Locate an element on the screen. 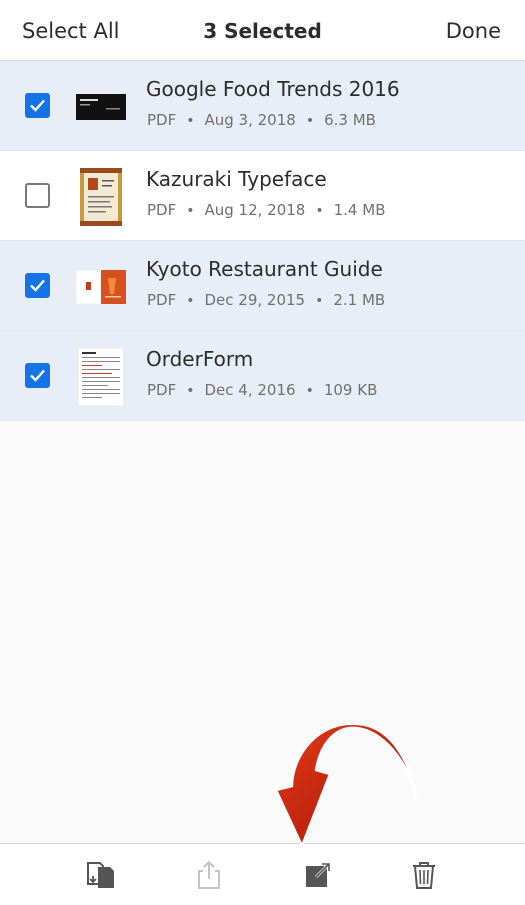 Image resolution: width=525 pixels, height=905 pixels. file-meta: PDF • Dec 4, 2016 • 109 KB is located at coordinates (262, 390).